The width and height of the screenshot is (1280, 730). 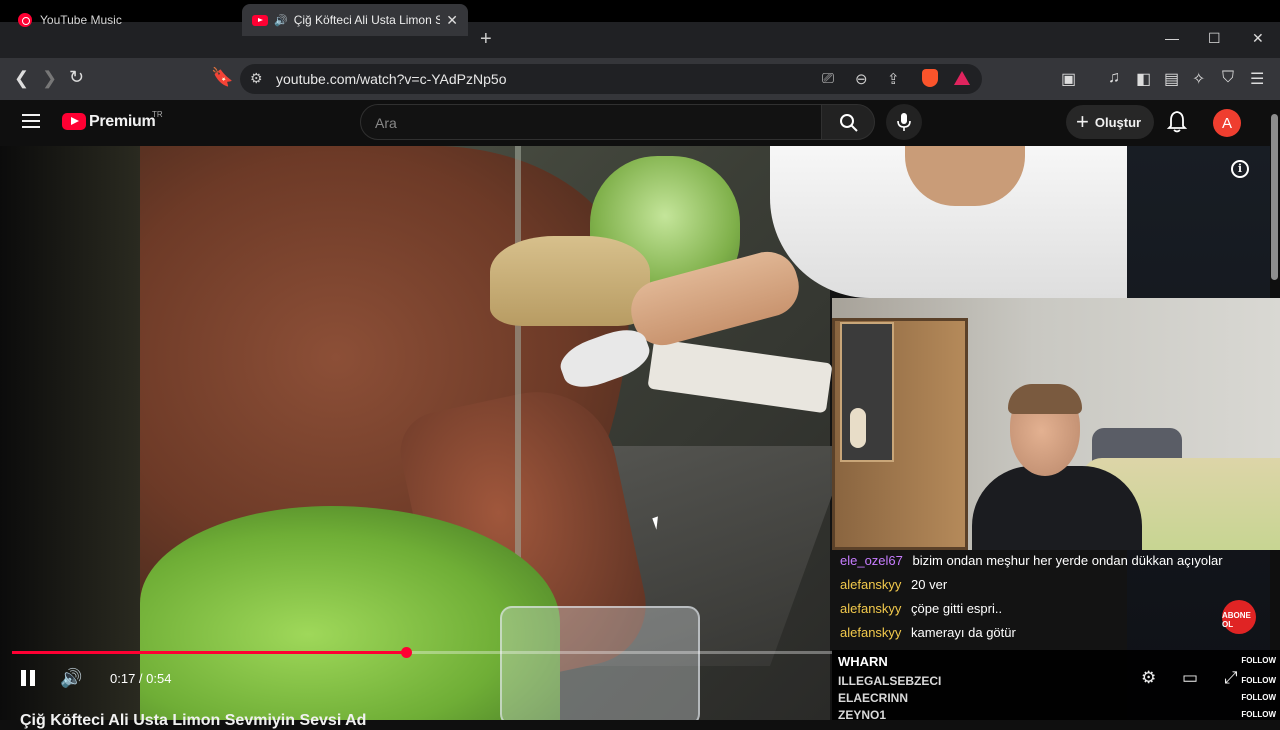 I want to click on time-display: 0:17 / 0:54, so click(x=141, y=678).